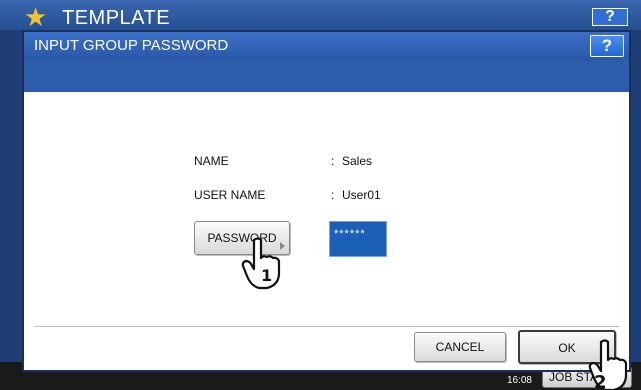  What do you see at coordinates (358, 239) in the screenshot?
I see `password-field: ******` at bounding box center [358, 239].